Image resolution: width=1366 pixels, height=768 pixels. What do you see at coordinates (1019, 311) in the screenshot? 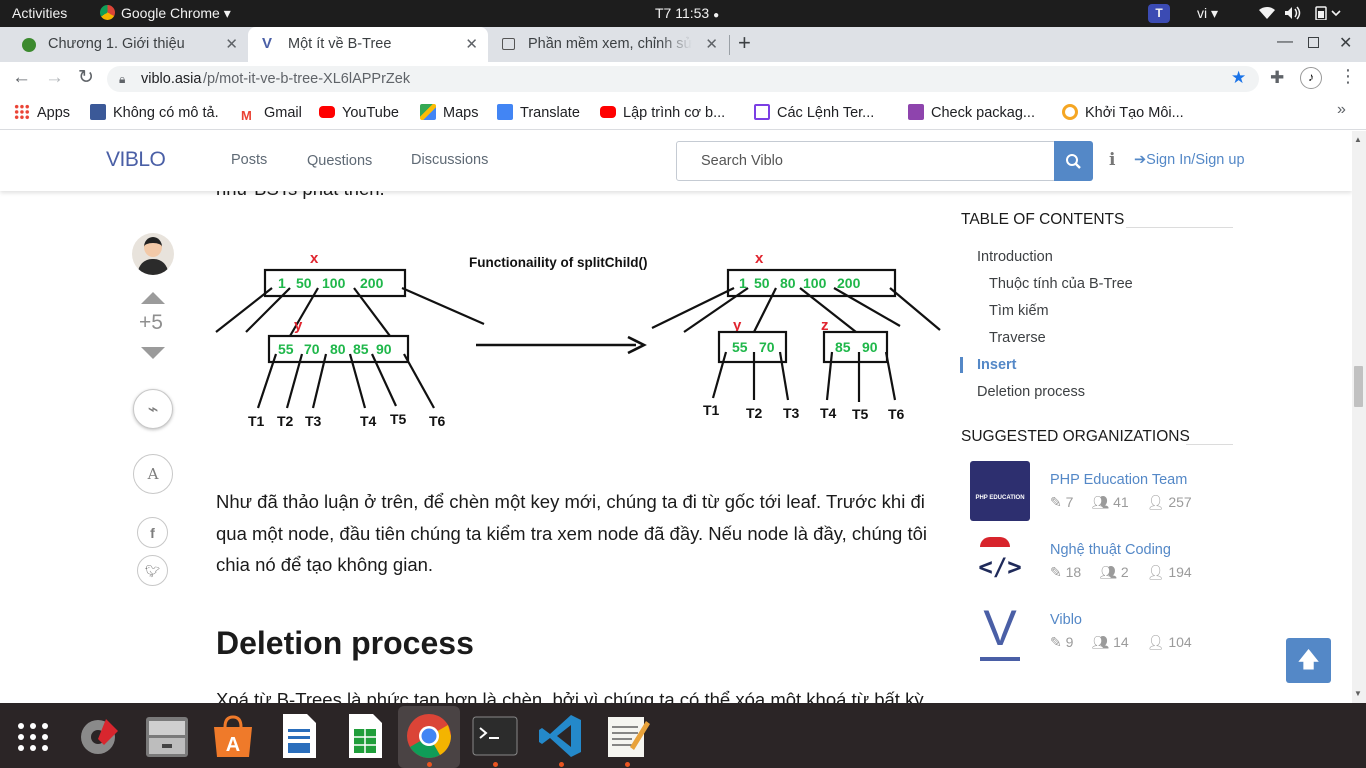
I see `toc-item-tim-kiem: Tìm kiếm` at bounding box center [1019, 311].